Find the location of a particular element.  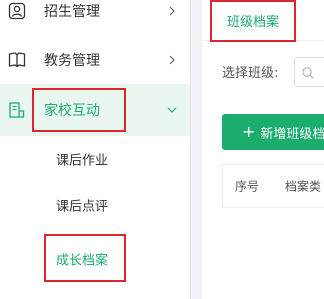

table-divider is located at coordinates (273, 207).